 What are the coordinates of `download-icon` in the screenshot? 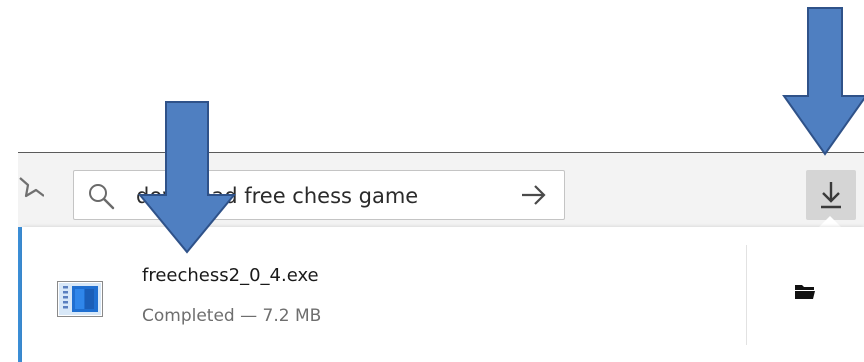 It's located at (831, 195).